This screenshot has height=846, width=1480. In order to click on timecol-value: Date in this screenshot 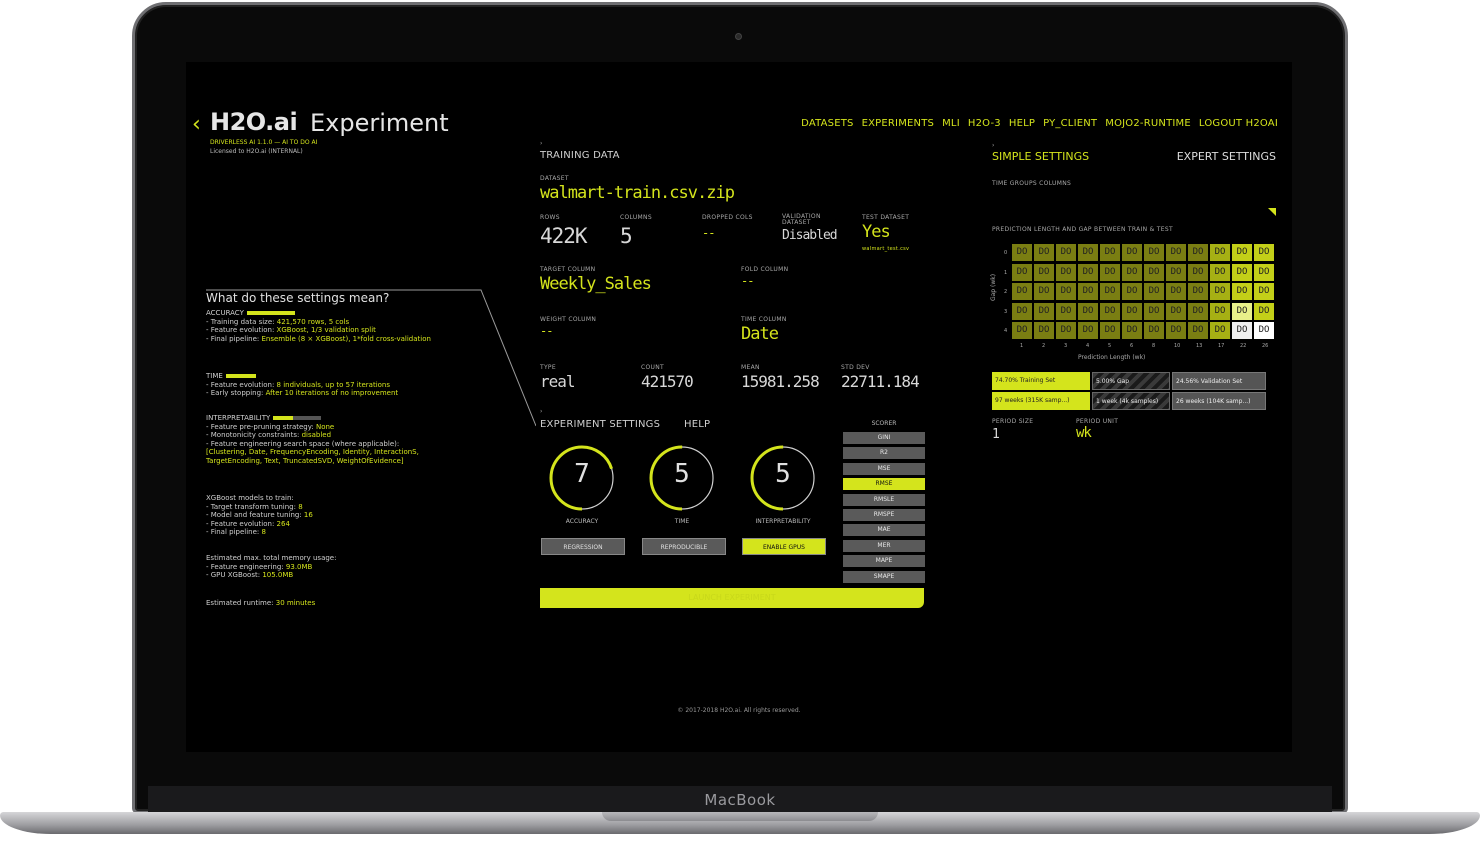, I will do `click(760, 334)`.